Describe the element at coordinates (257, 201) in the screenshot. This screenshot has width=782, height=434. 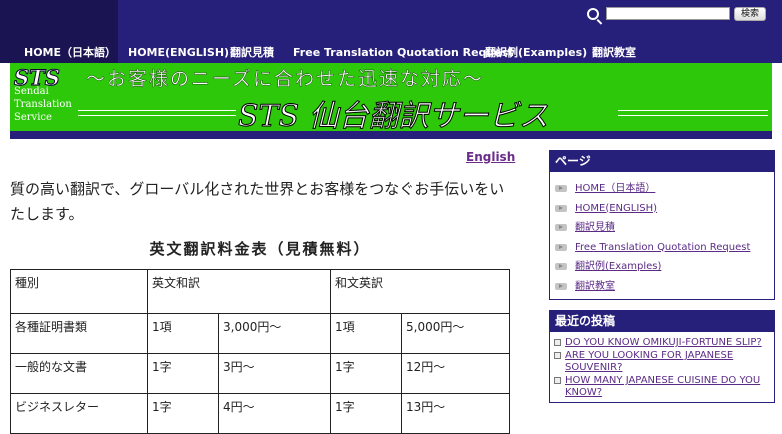
I see `intro-text: 質の高い翻訳で、グローバル化された世界とお客様をつなぐお手伝いをいたします。` at that location.